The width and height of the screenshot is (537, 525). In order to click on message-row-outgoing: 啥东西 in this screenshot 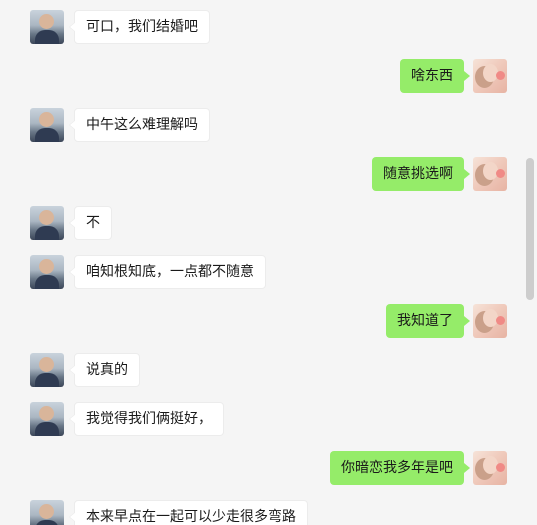, I will do `click(453, 76)`.